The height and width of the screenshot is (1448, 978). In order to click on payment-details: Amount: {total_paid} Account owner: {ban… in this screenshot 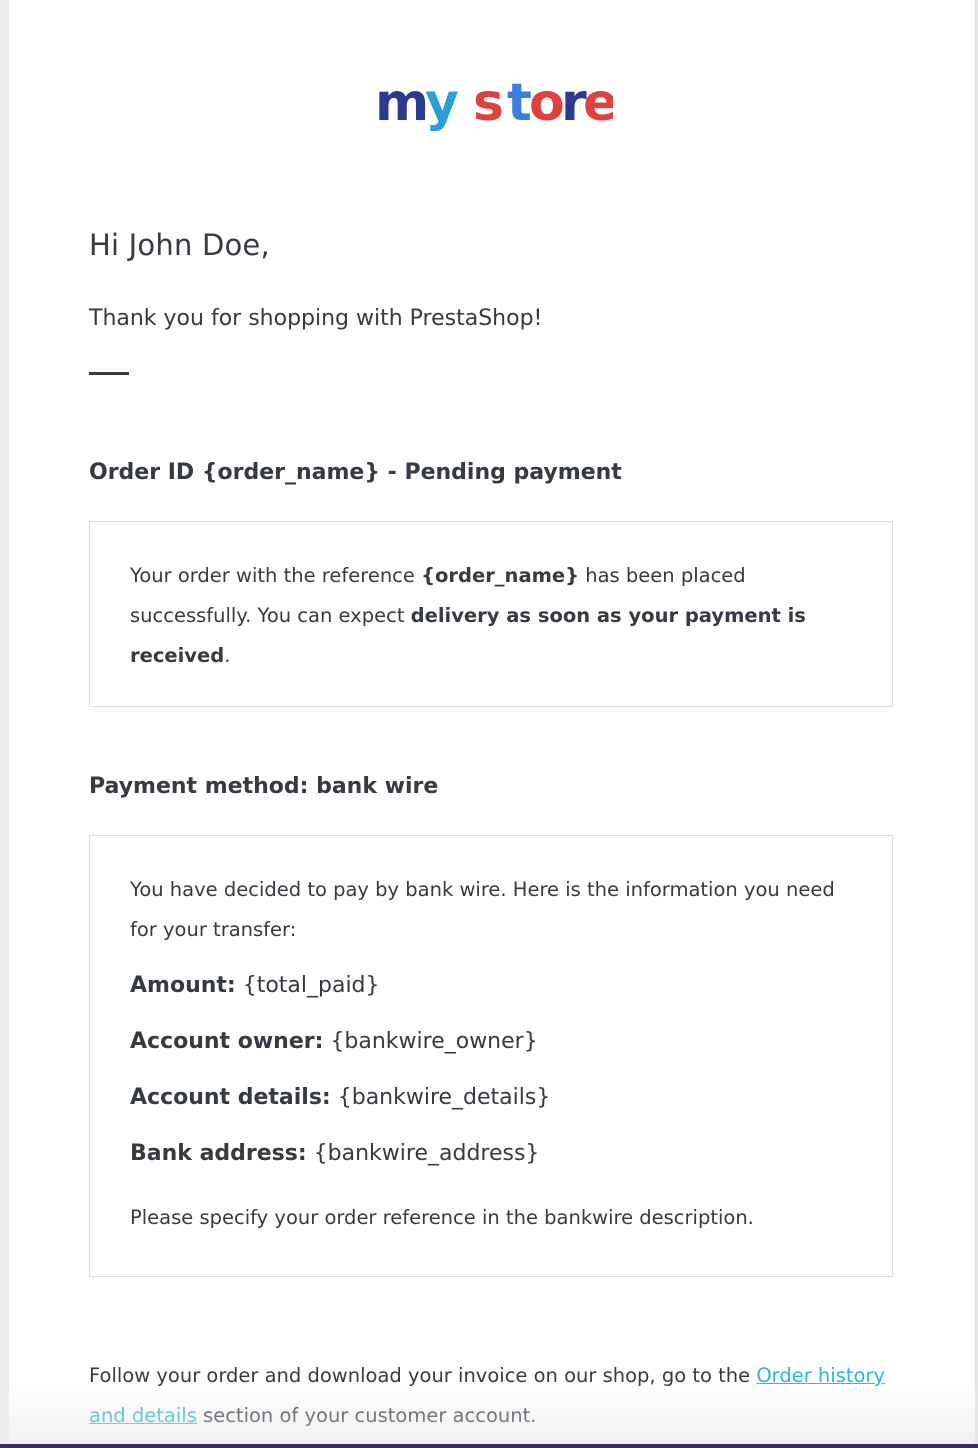, I will do `click(491, 1070)`.